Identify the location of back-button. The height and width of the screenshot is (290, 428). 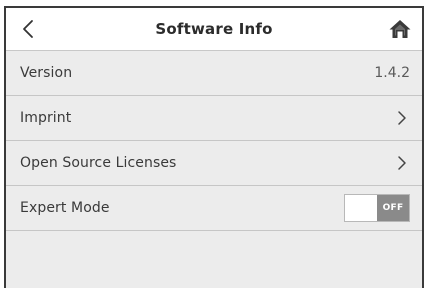
(28, 29).